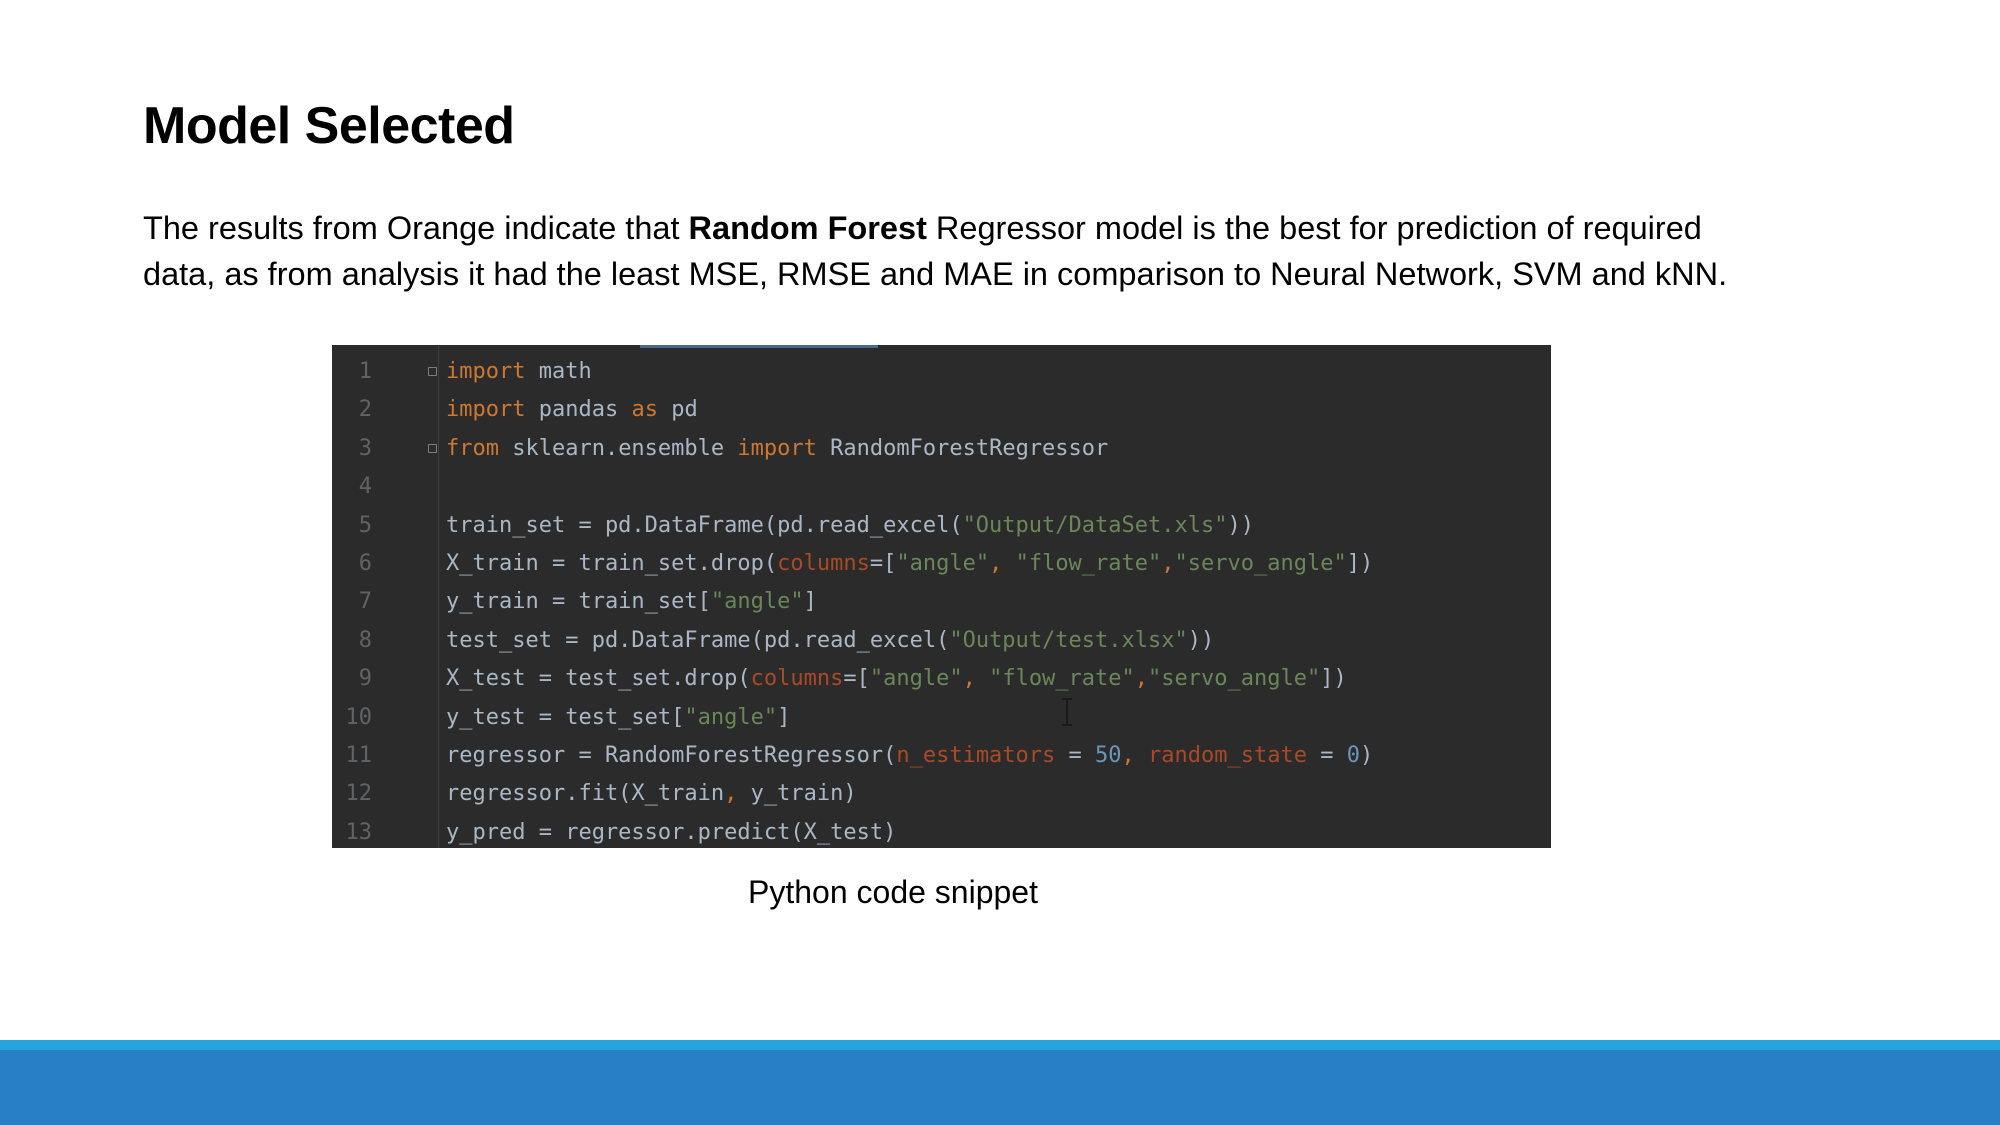  I want to click on code-text: y_pred = regressor.predict(X_test), so click(671, 831).